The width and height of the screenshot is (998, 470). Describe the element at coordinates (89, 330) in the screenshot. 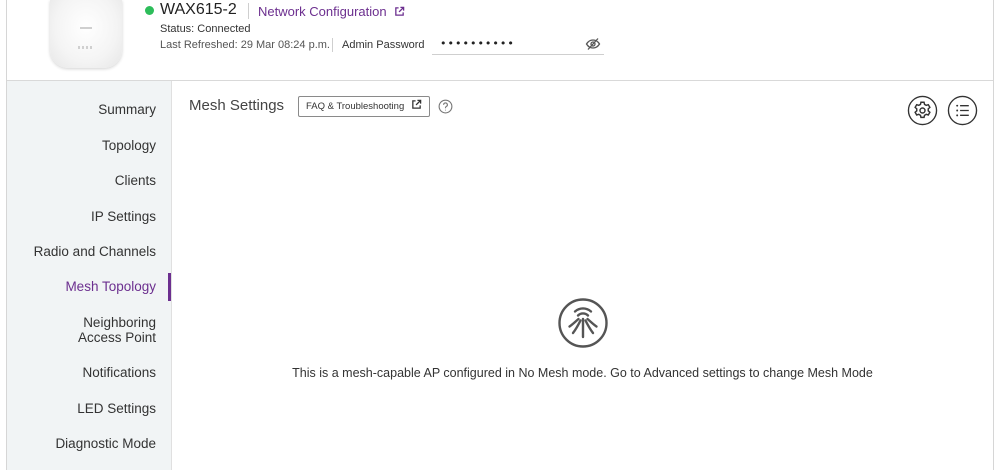

I see `sidebar-item-neighboring-access-point: Neighboring Access Point` at that location.